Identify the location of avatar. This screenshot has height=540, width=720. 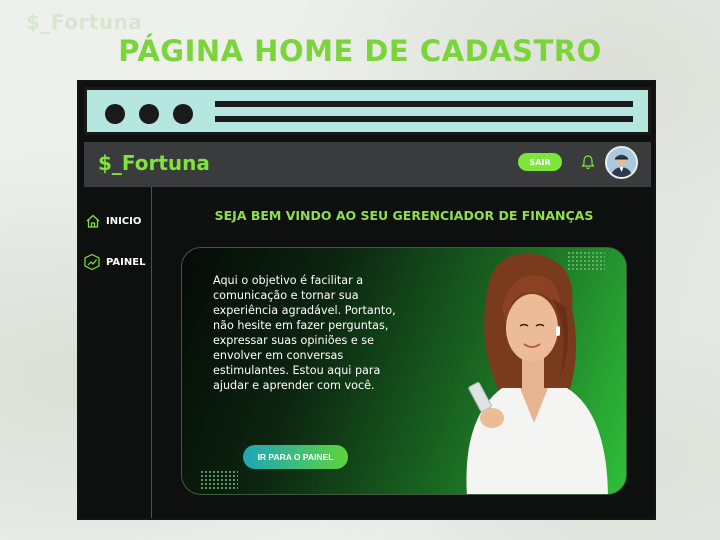
(621, 162).